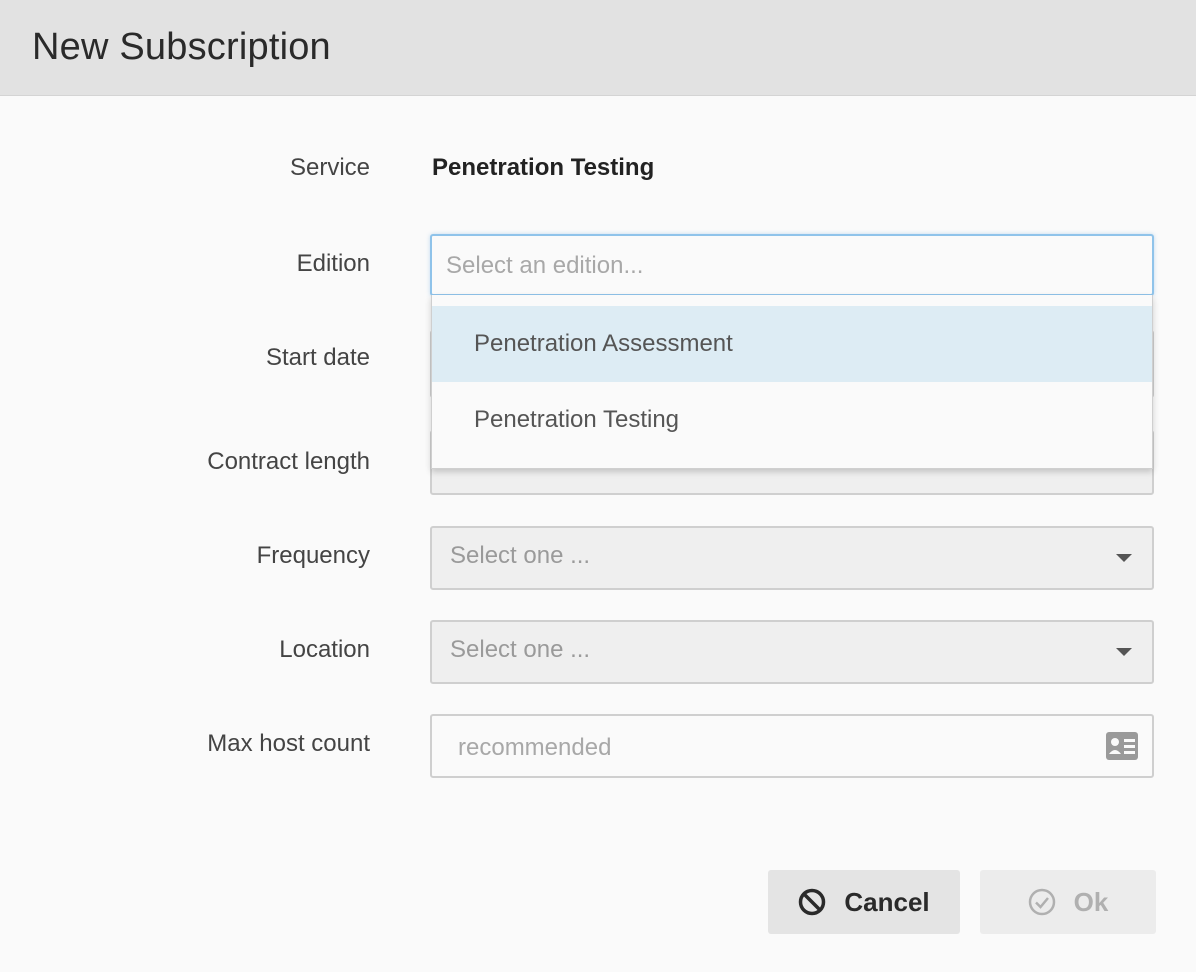 This screenshot has width=1196, height=972. I want to click on id-card-icon, so click(1122, 746).